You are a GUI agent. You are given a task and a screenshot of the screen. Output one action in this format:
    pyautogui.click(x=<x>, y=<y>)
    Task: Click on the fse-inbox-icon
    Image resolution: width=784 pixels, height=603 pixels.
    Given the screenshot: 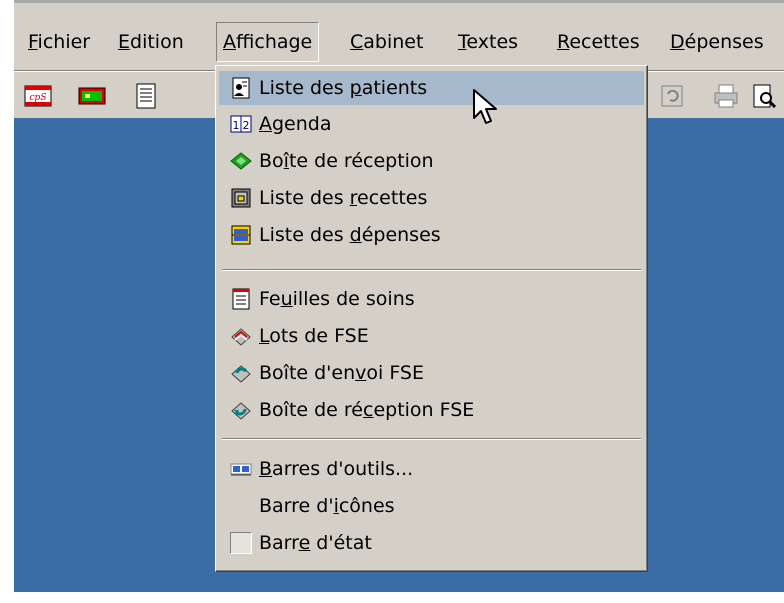 What is the action you would take?
    pyautogui.click(x=241, y=410)
    